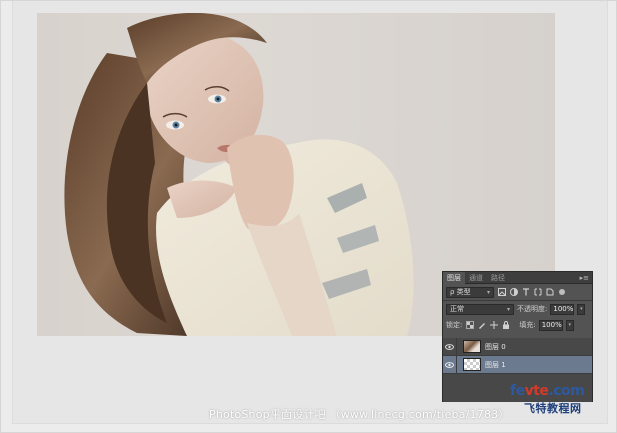 The height and width of the screenshot is (433, 617). Describe the element at coordinates (525, 292) in the screenshot. I see `type-filter-icon` at that location.